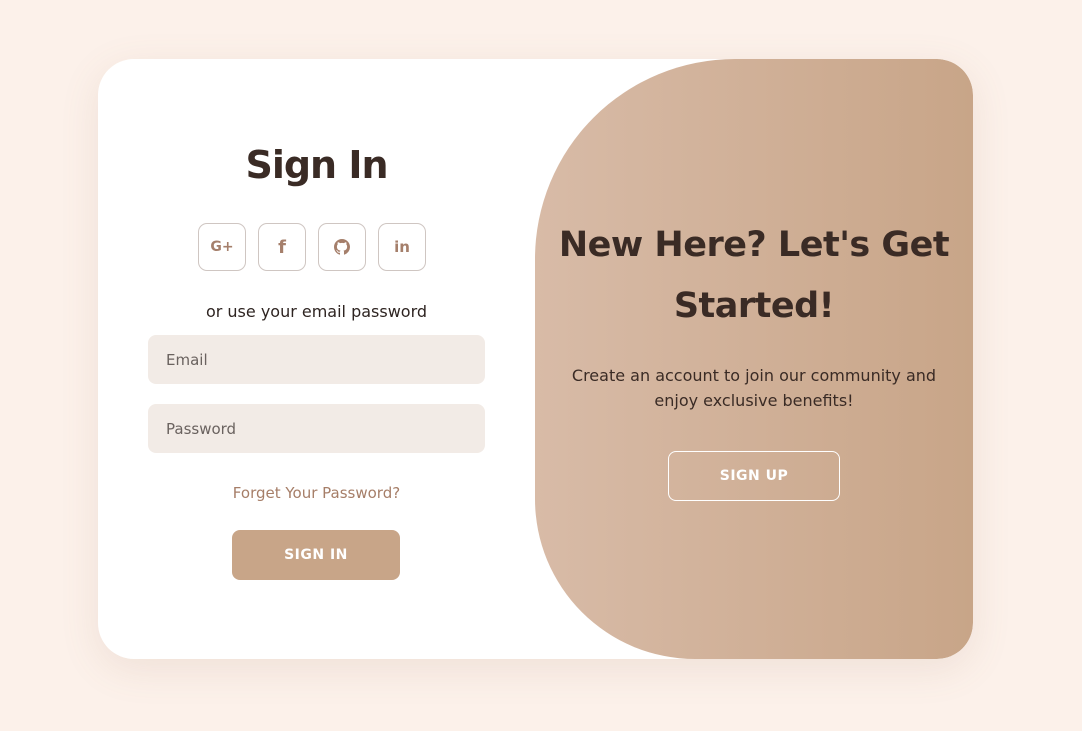 The width and height of the screenshot is (1082, 731). I want to click on github-button, so click(342, 247).